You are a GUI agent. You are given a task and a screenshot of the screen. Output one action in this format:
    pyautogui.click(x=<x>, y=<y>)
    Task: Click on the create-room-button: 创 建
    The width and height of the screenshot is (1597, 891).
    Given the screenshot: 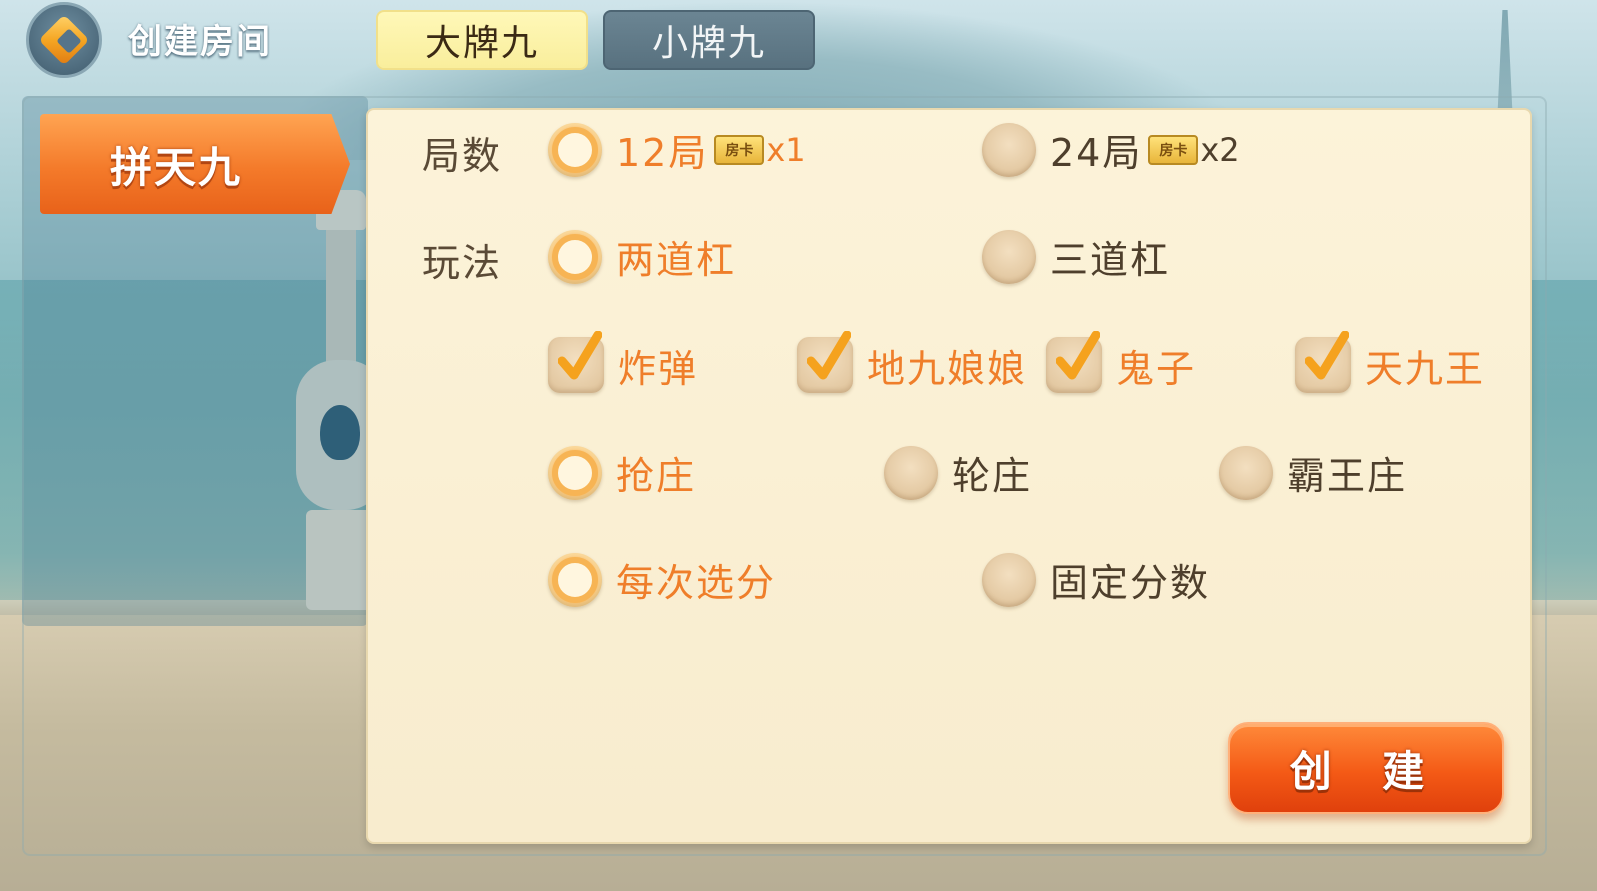 What is the action you would take?
    pyautogui.click(x=1366, y=768)
    